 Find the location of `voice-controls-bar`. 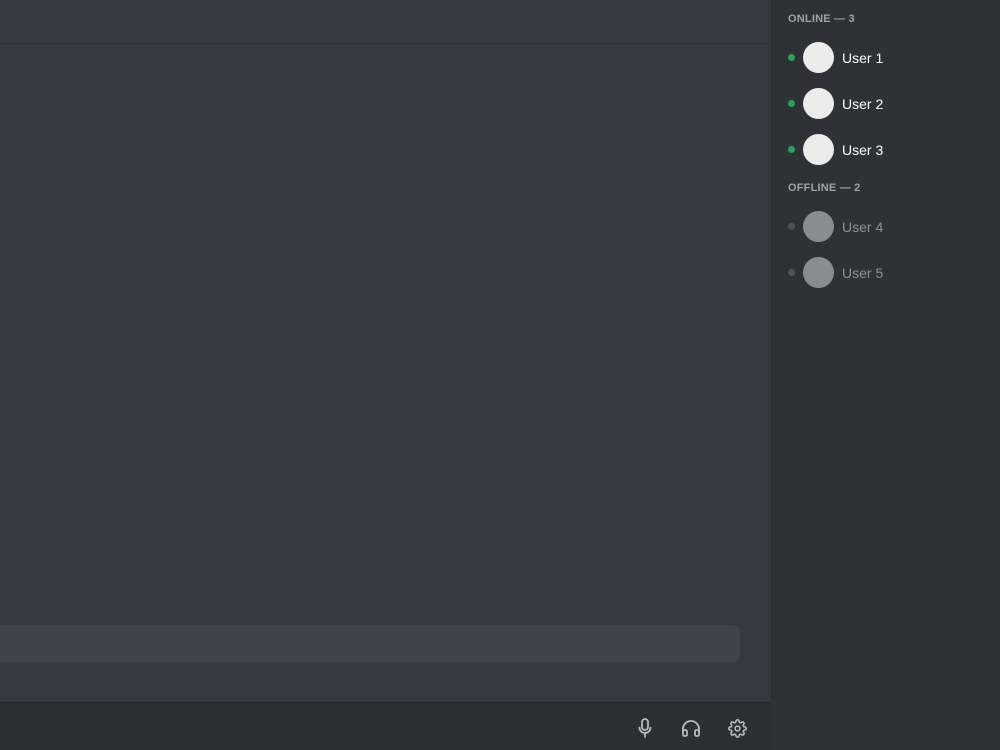

voice-controls-bar is located at coordinates (385, 726).